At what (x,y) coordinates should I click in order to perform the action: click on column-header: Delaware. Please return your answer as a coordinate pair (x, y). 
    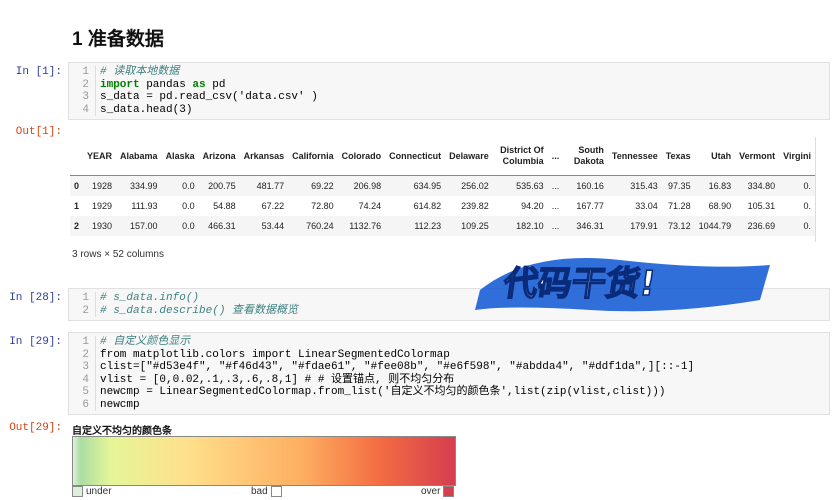
    Looking at the image, I should click on (469, 156).